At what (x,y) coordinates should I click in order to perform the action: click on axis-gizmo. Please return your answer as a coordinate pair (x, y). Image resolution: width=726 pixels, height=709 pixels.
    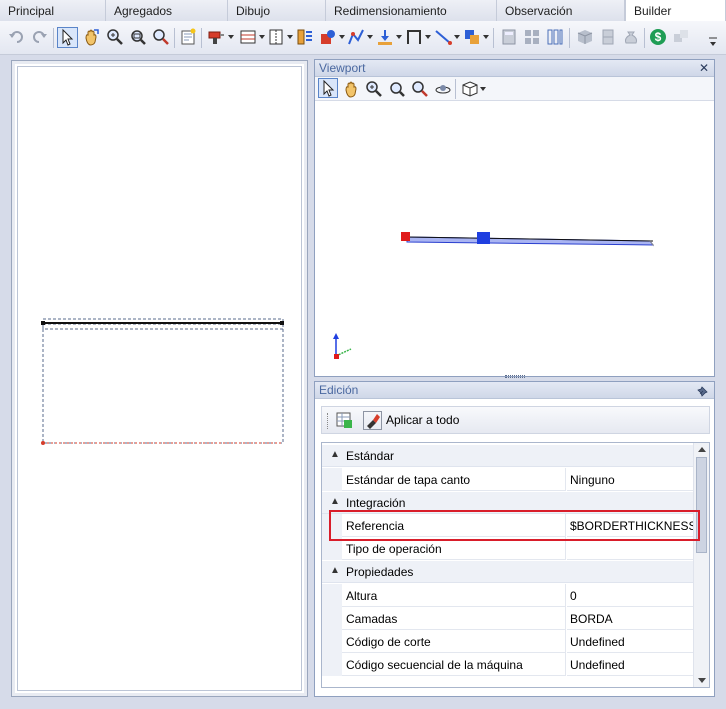
    Looking at the image, I should click on (342, 346).